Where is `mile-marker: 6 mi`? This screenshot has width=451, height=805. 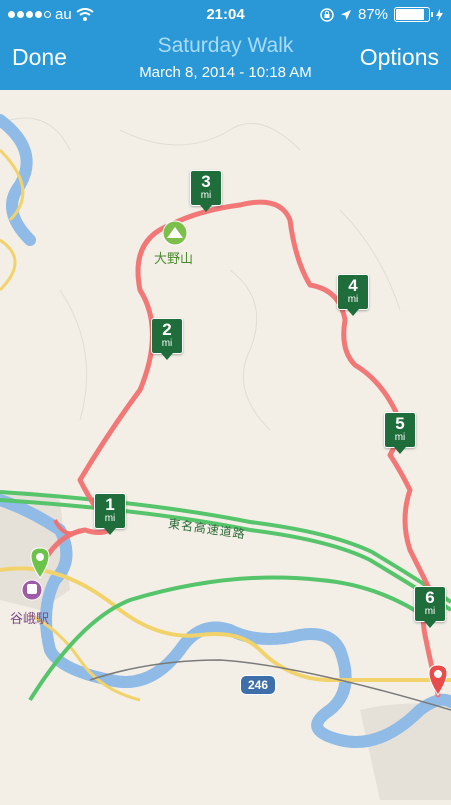 mile-marker: 6 mi is located at coordinates (430, 607).